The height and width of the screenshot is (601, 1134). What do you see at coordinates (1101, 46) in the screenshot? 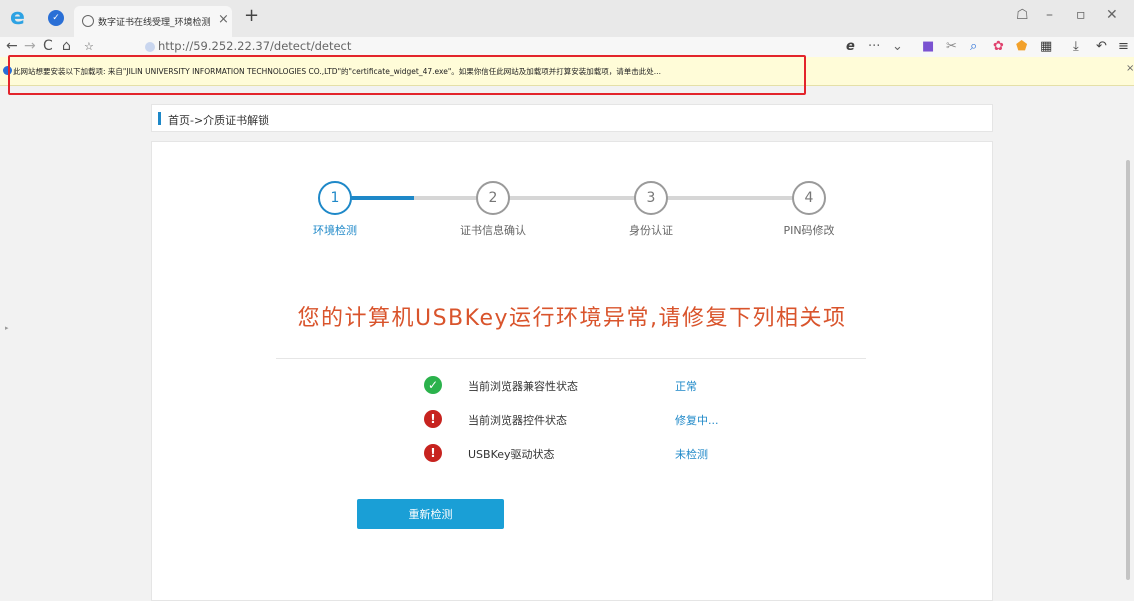
I see `undo-icon: ↶` at bounding box center [1101, 46].